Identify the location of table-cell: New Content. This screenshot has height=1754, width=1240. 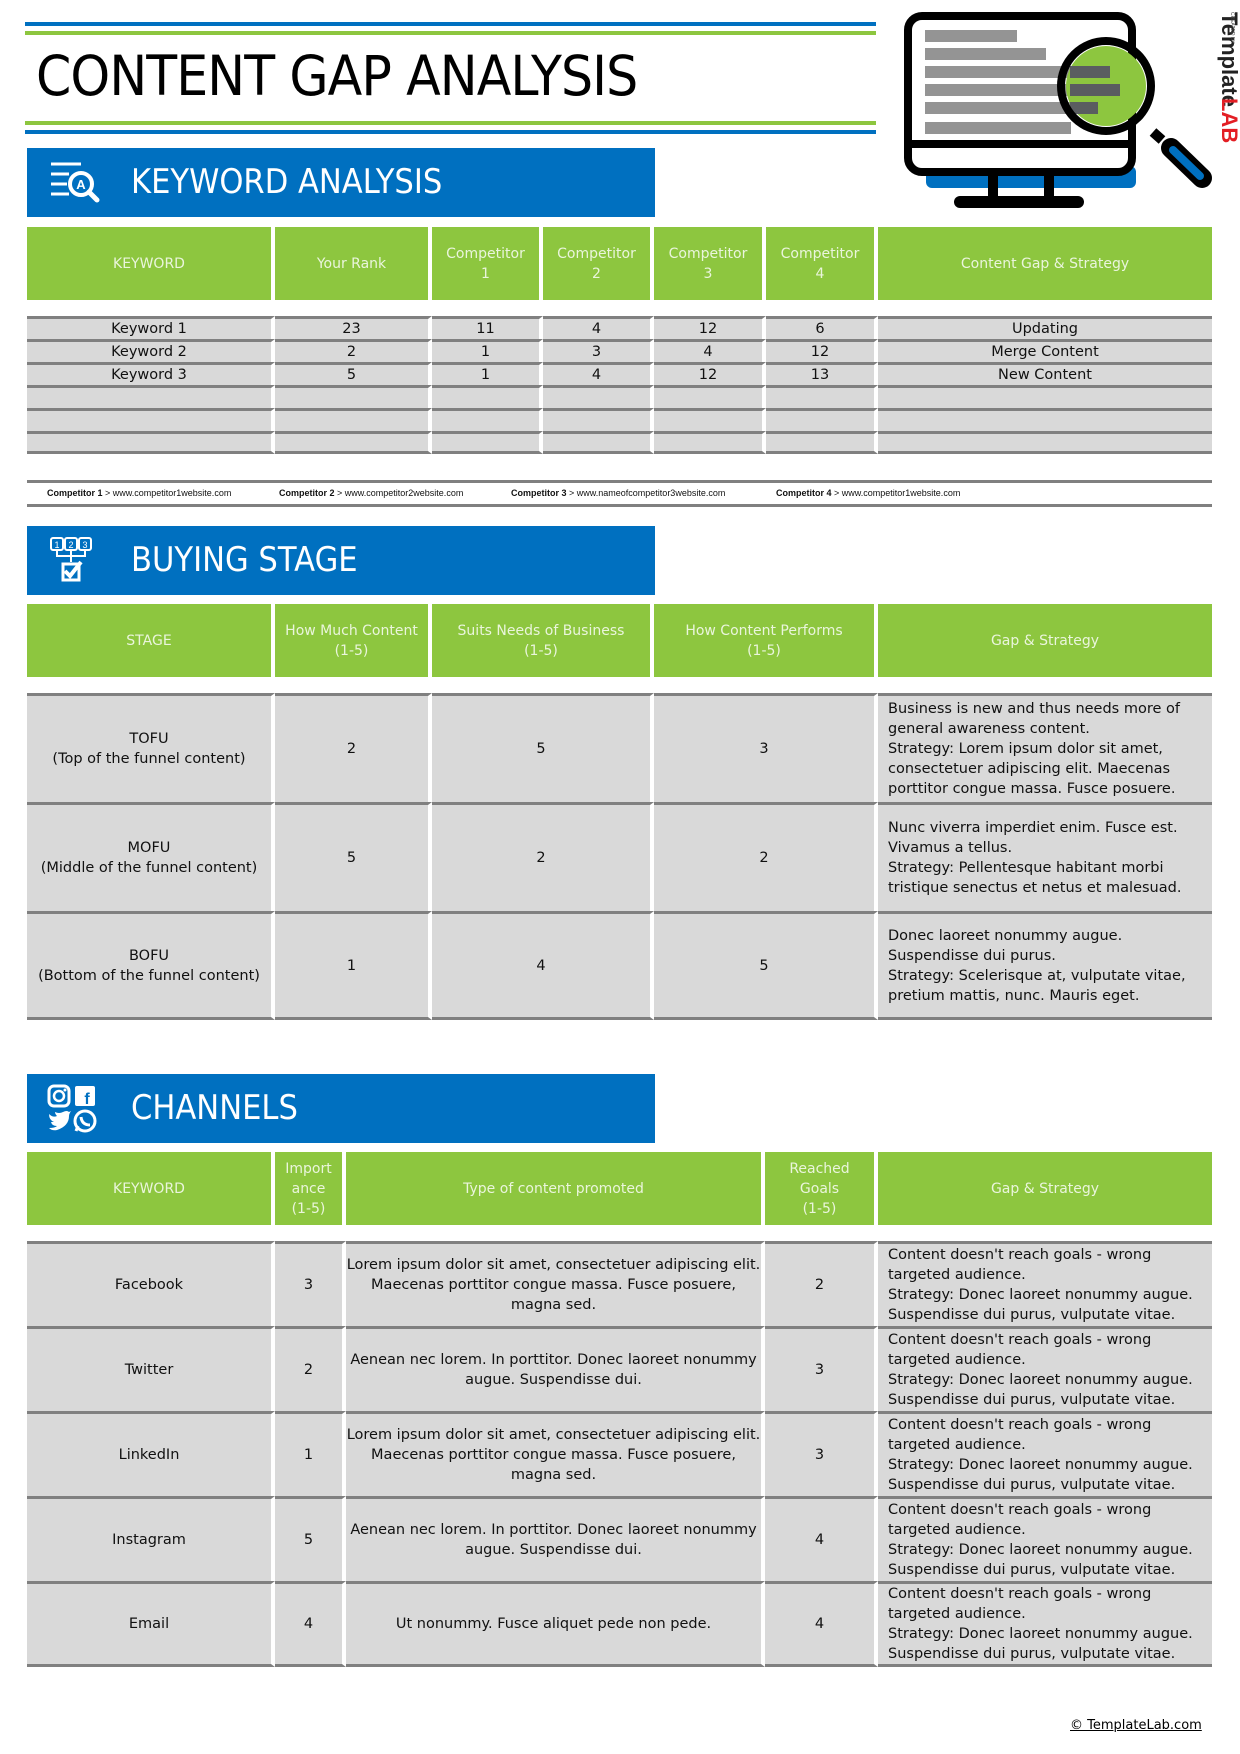
(1045, 373).